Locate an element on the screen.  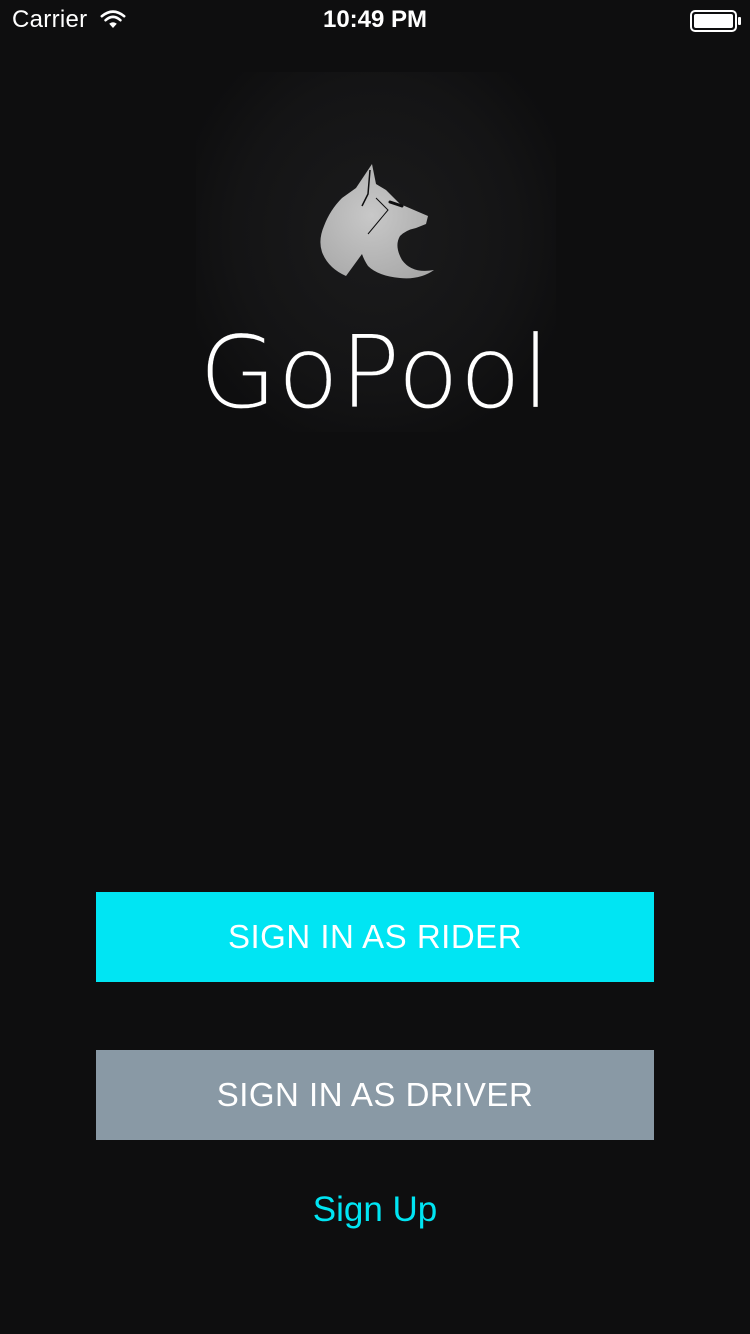
battery-full-icon is located at coordinates (716, 21).